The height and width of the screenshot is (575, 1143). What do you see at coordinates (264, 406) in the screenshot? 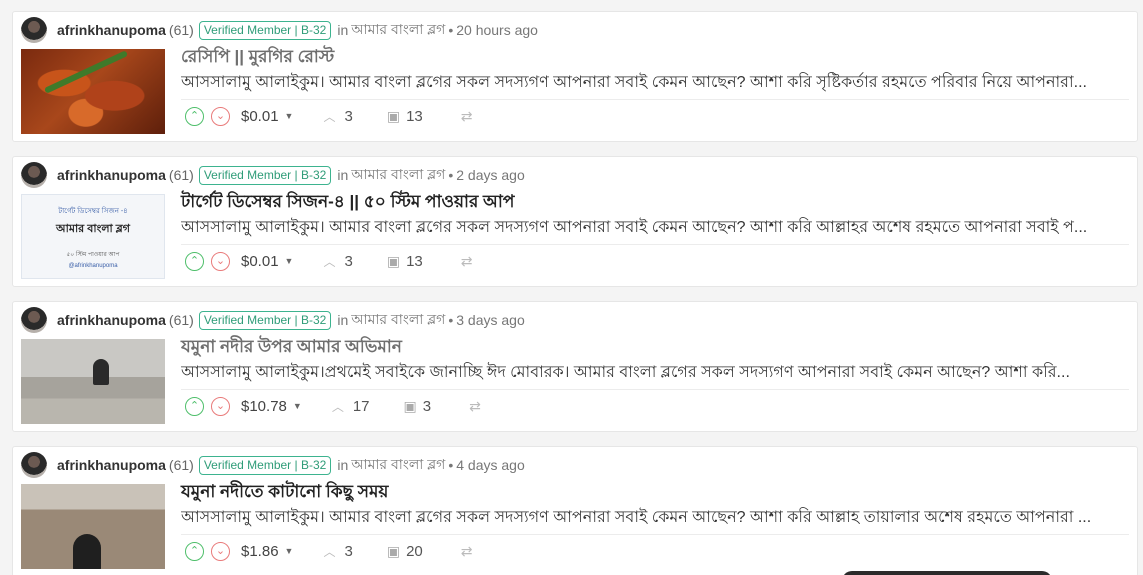
I see `payout-value: $10.78` at bounding box center [264, 406].